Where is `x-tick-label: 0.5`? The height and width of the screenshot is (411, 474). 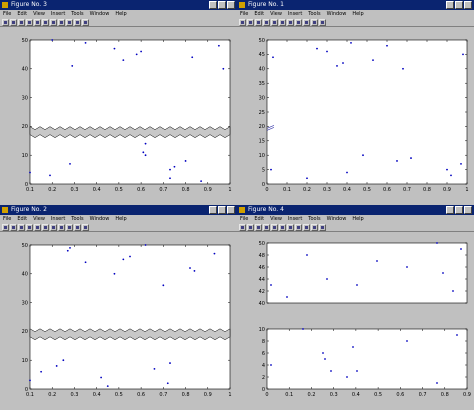
x-tick-label: 0.5 is located at coordinates (378, 395).